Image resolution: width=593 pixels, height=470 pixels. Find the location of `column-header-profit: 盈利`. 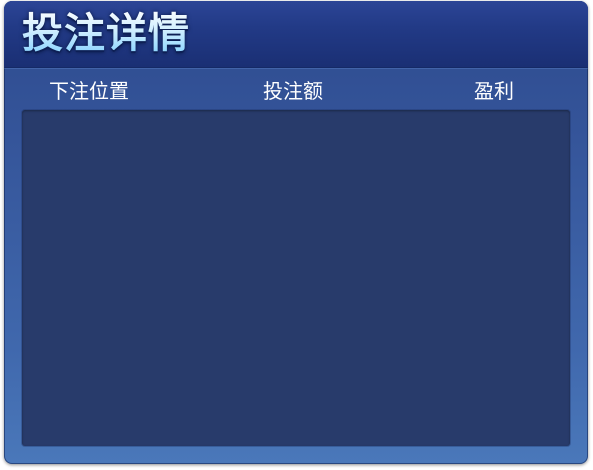

column-header-profit: 盈利 is located at coordinates (494, 91).